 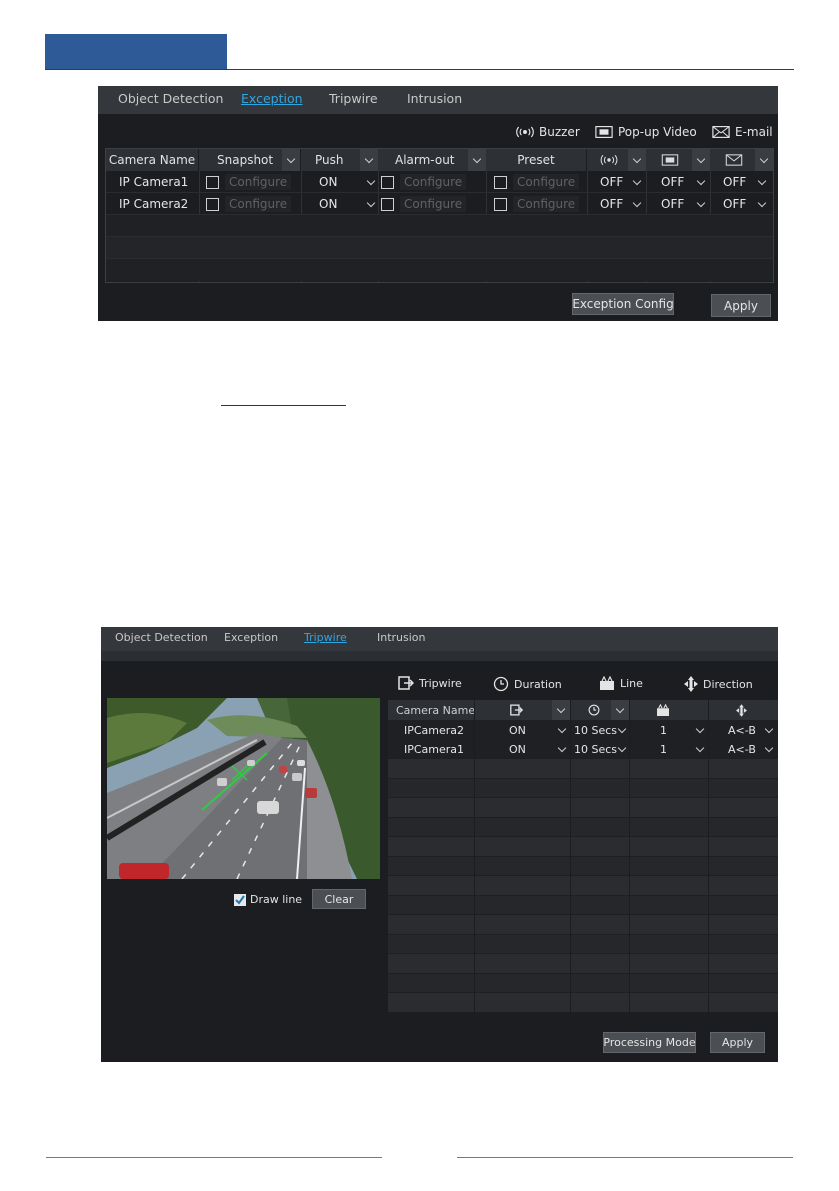 I want to click on draw-line-checkbox, so click(x=240, y=899).